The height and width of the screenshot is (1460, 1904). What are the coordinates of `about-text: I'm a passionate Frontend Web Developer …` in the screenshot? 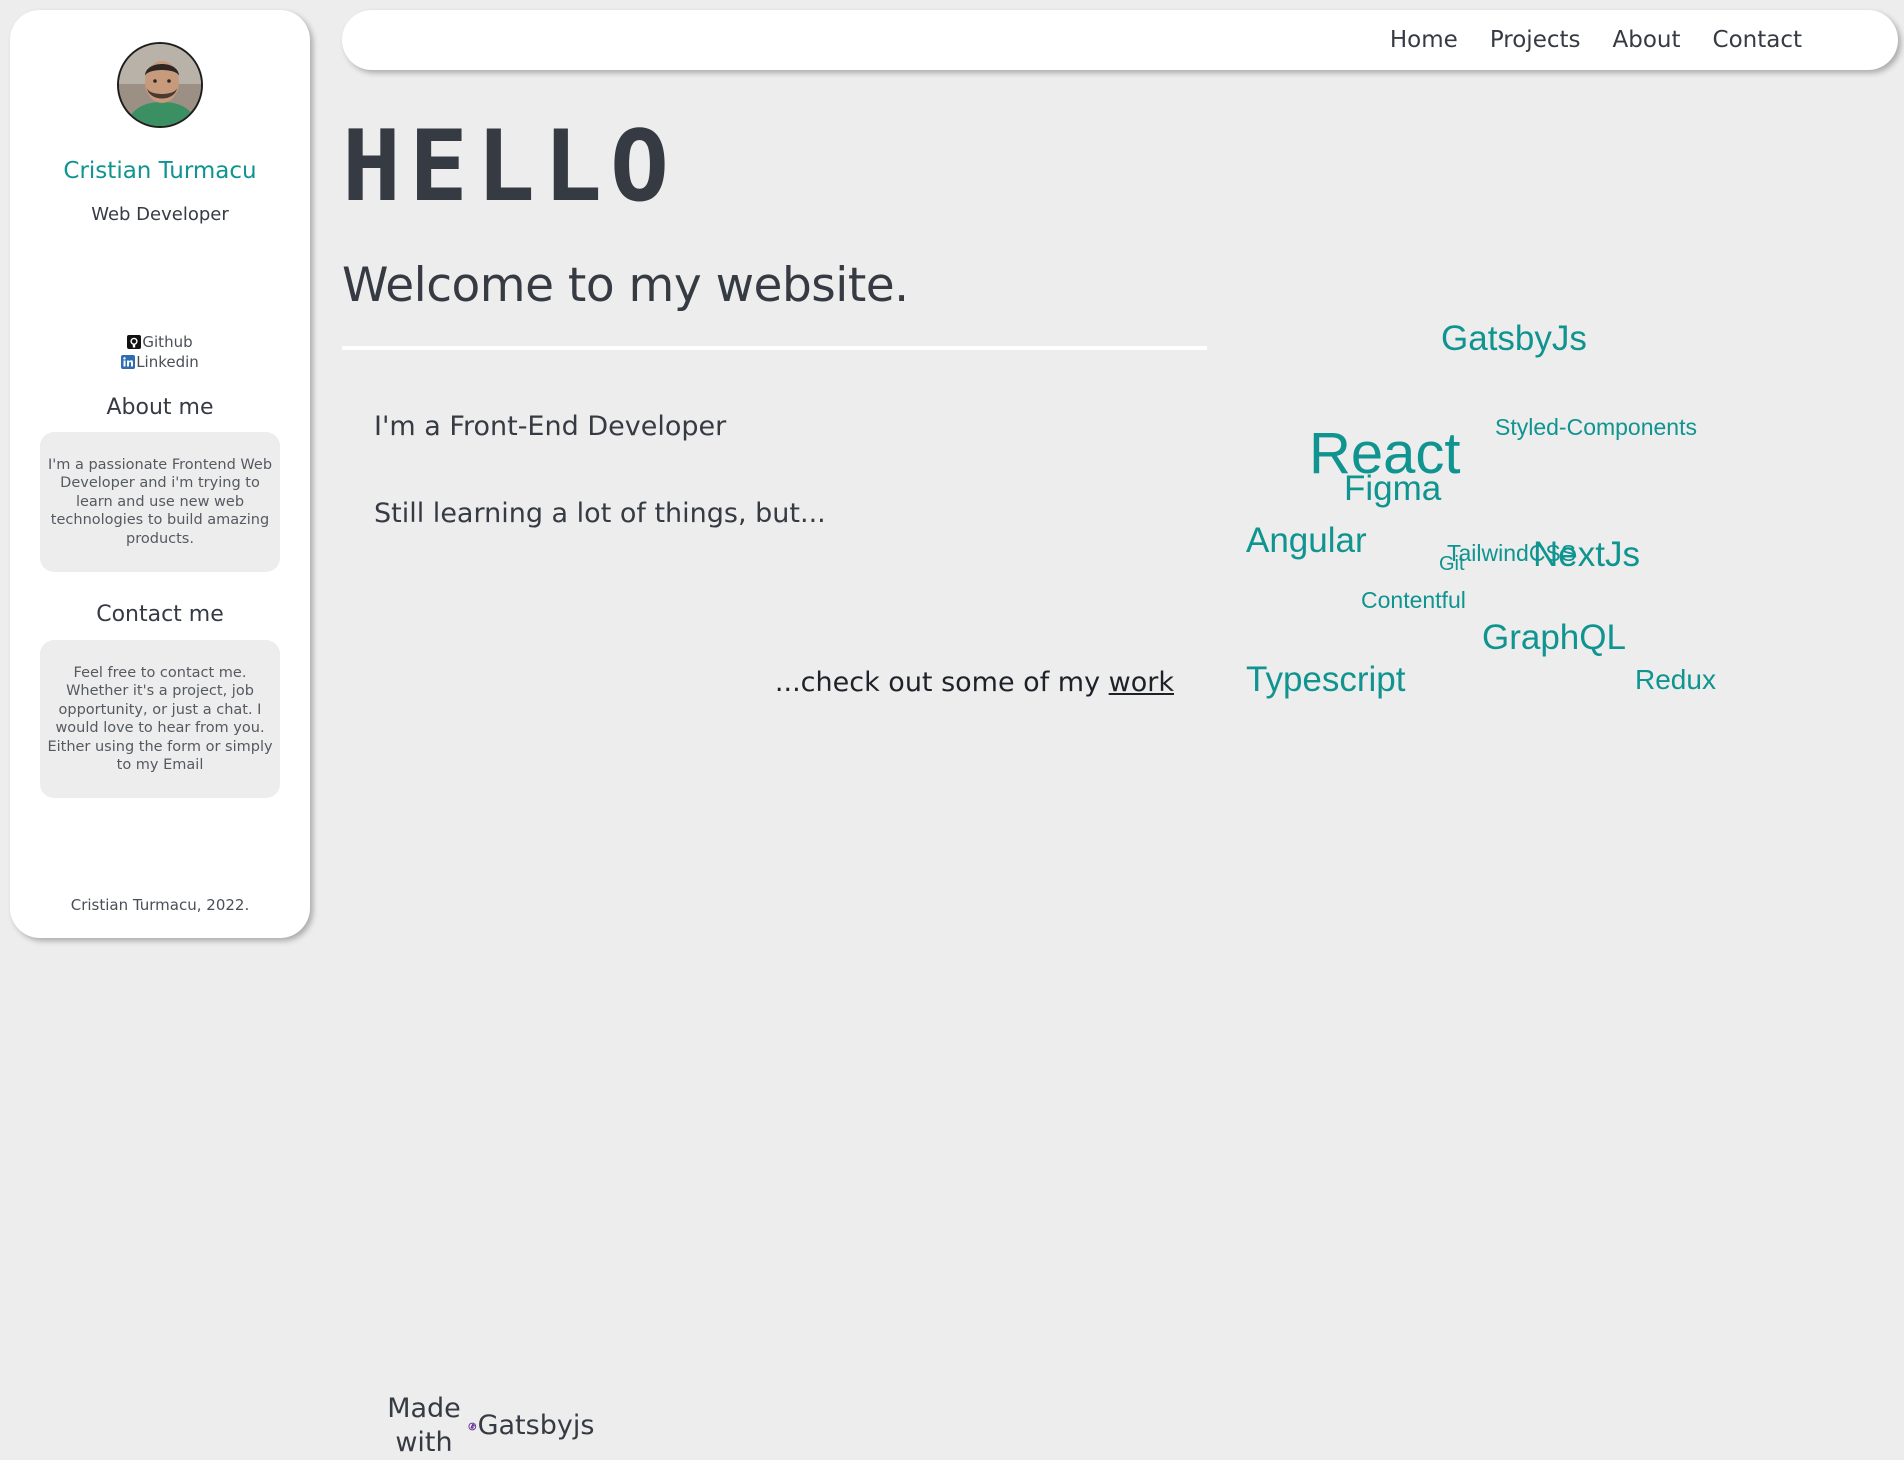 It's located at (160, 501).